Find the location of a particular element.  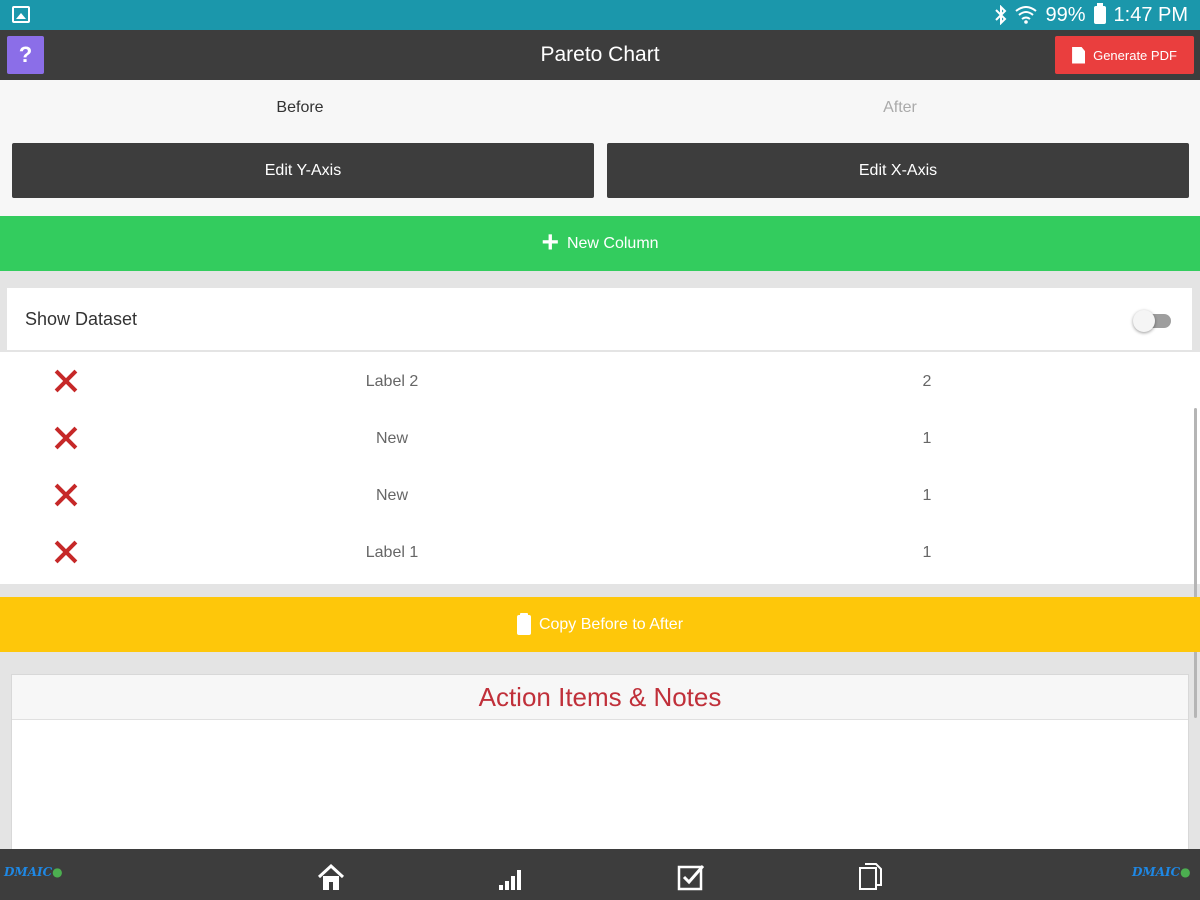

page-title: Pareto Chart is located at coordinates (600, 54).